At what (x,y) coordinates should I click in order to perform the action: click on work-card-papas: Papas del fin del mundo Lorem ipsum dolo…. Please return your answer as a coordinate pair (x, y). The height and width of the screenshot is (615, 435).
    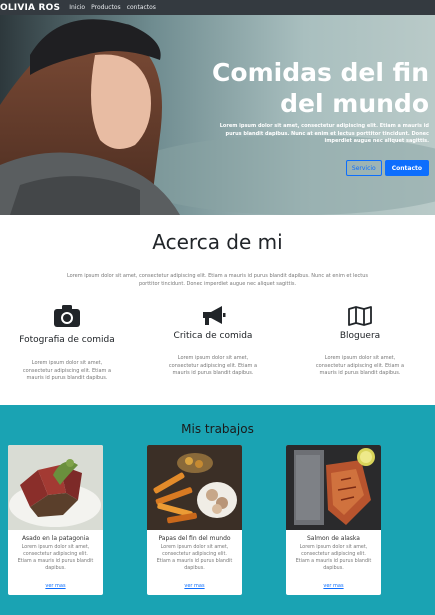
    Looking at the image, I should click on (194, 520).